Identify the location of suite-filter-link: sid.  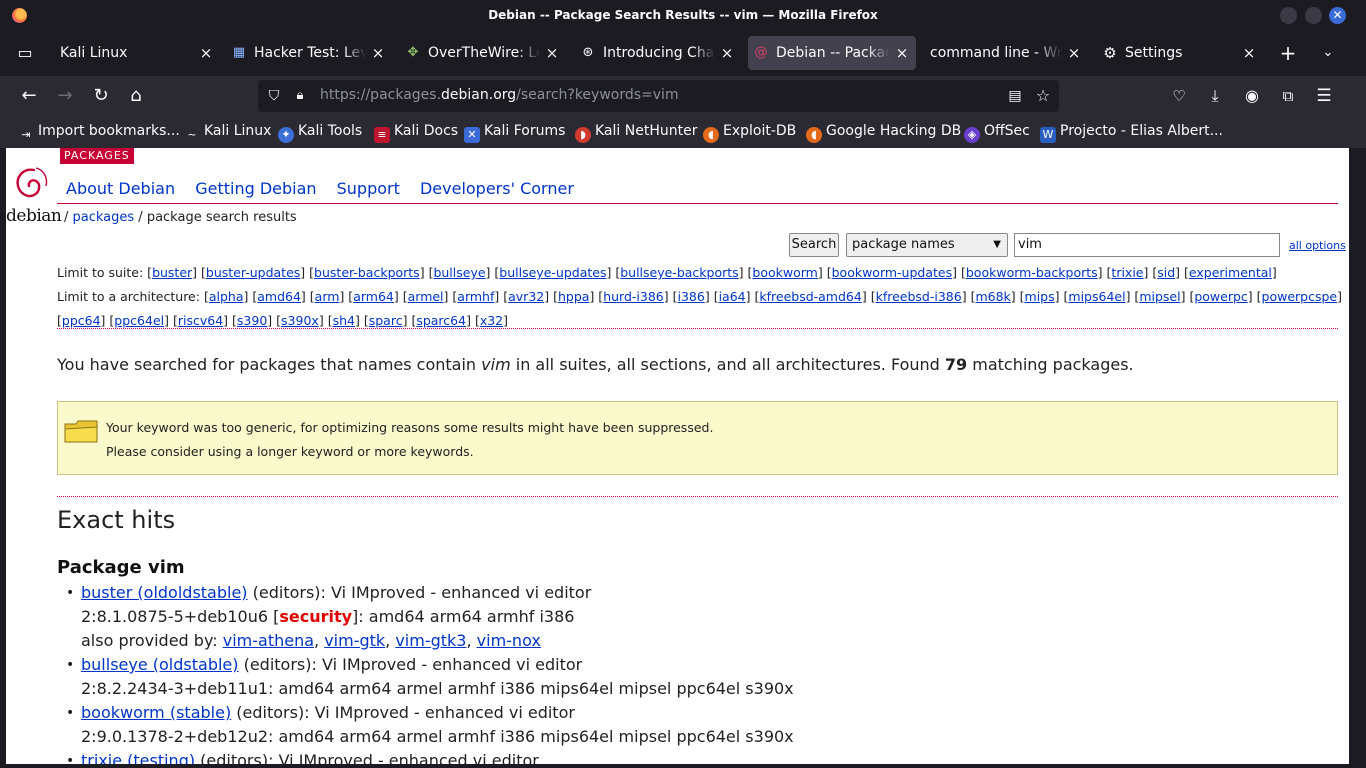
(1166, 272).